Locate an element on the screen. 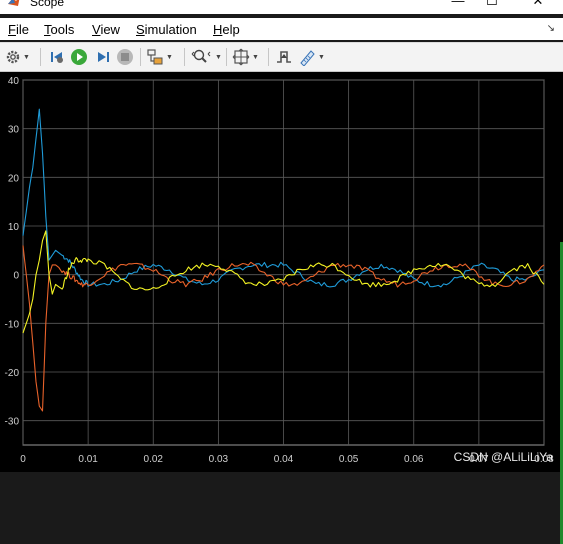 Image resolution: width=563 pixels, height=544 pixels. window-title: Scope is located at coordinates (47, 4).